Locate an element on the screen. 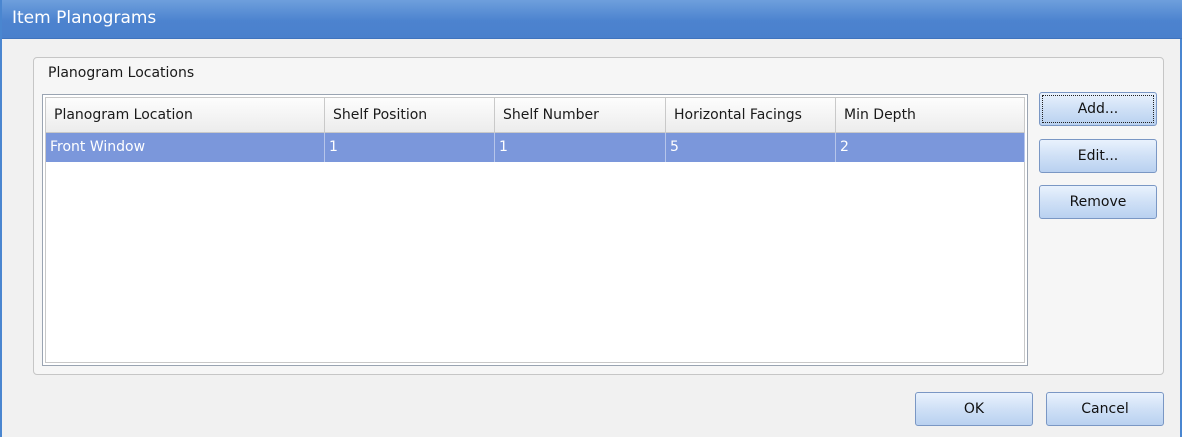 Image resolution: width=1182 pixels, height=437 pixels. column-header-horizontal-facings: Horizontal Facings is located at coordinates (751, 115).